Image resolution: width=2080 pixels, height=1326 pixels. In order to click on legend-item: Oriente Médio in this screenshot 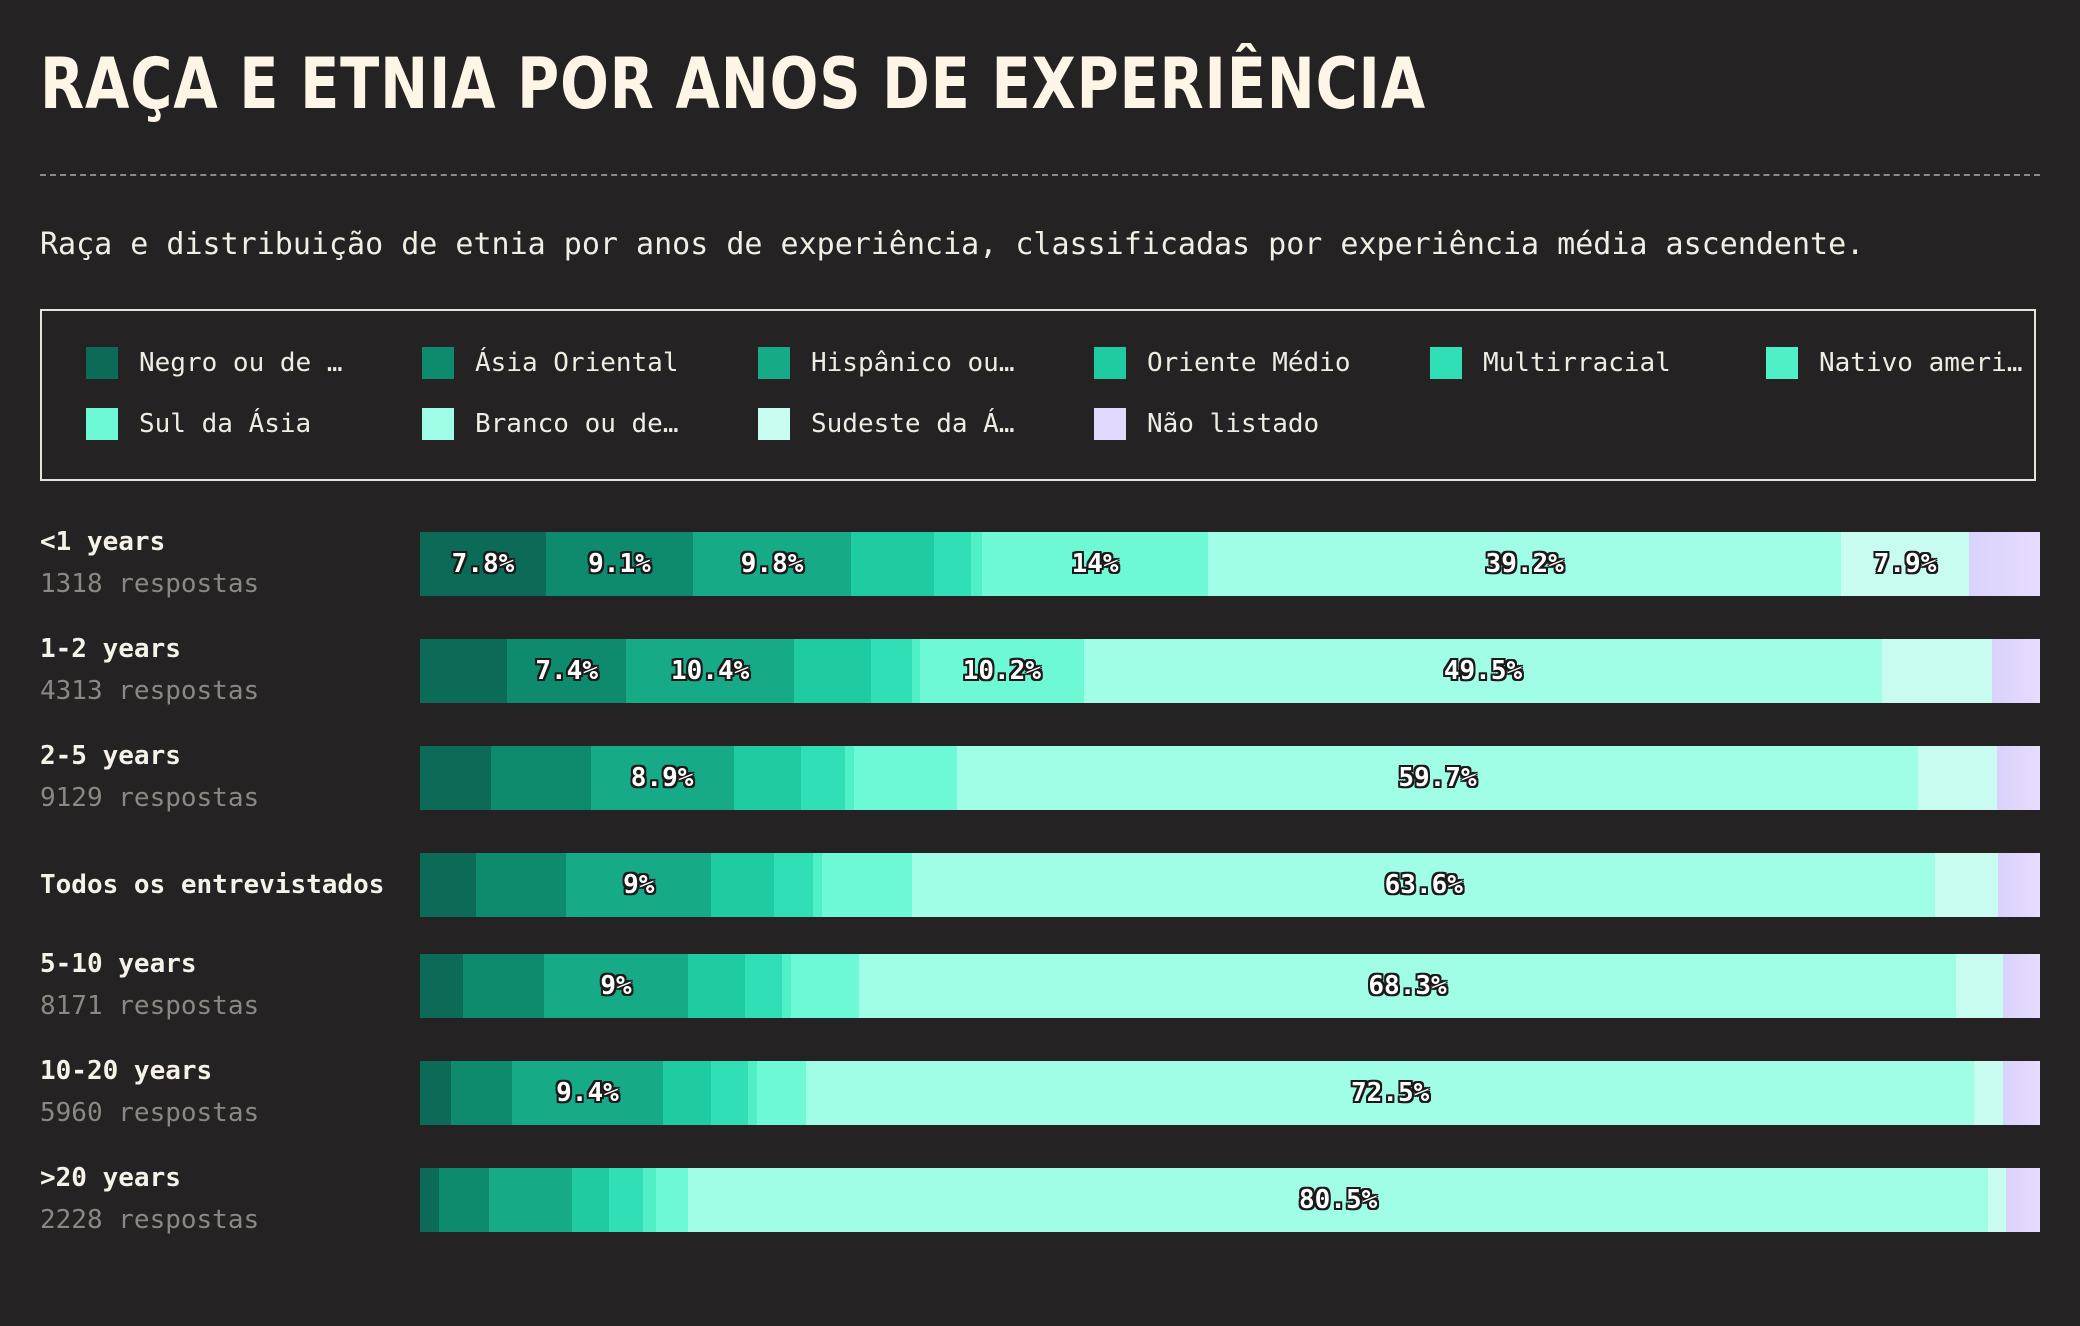, I will do `click(1222, 363)`.